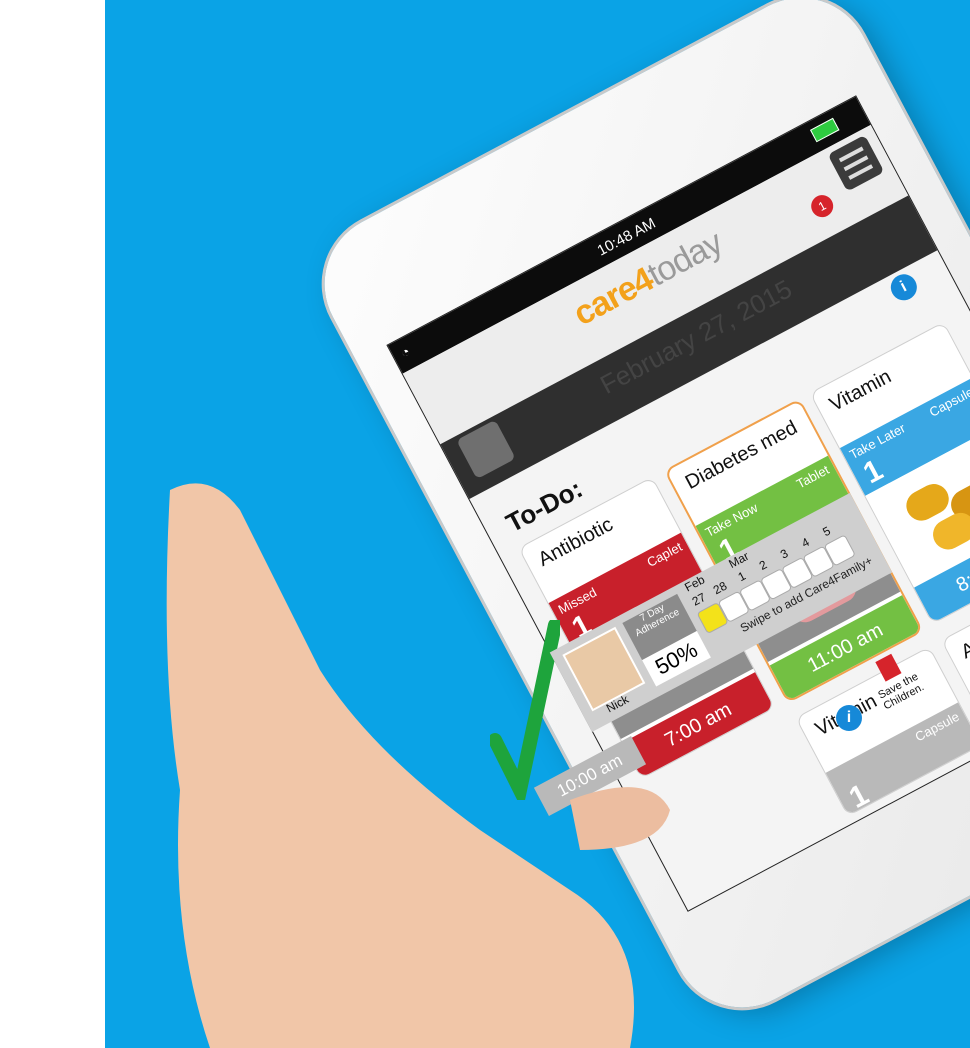  I want to click on battery-icon, so click(824, 130).